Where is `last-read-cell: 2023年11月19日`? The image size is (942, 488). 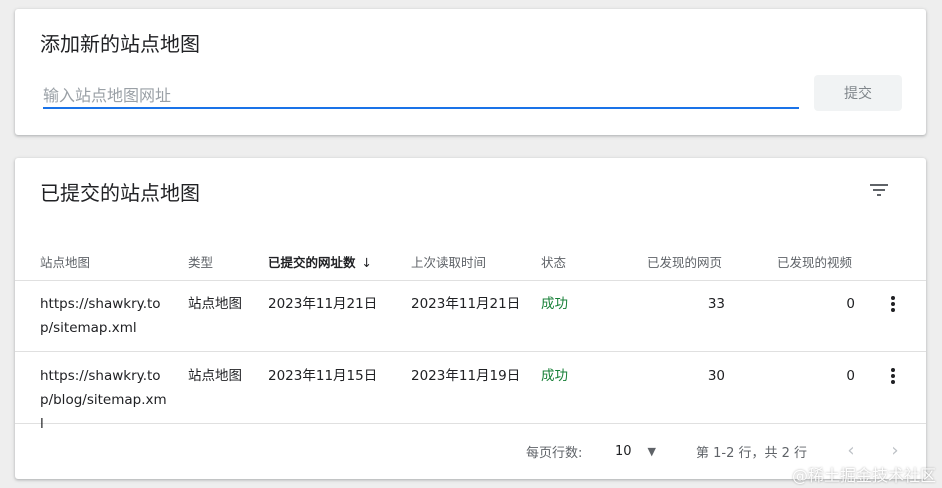 last-read-cell: 2023年11月19日 is located at coordinates (466, 376).